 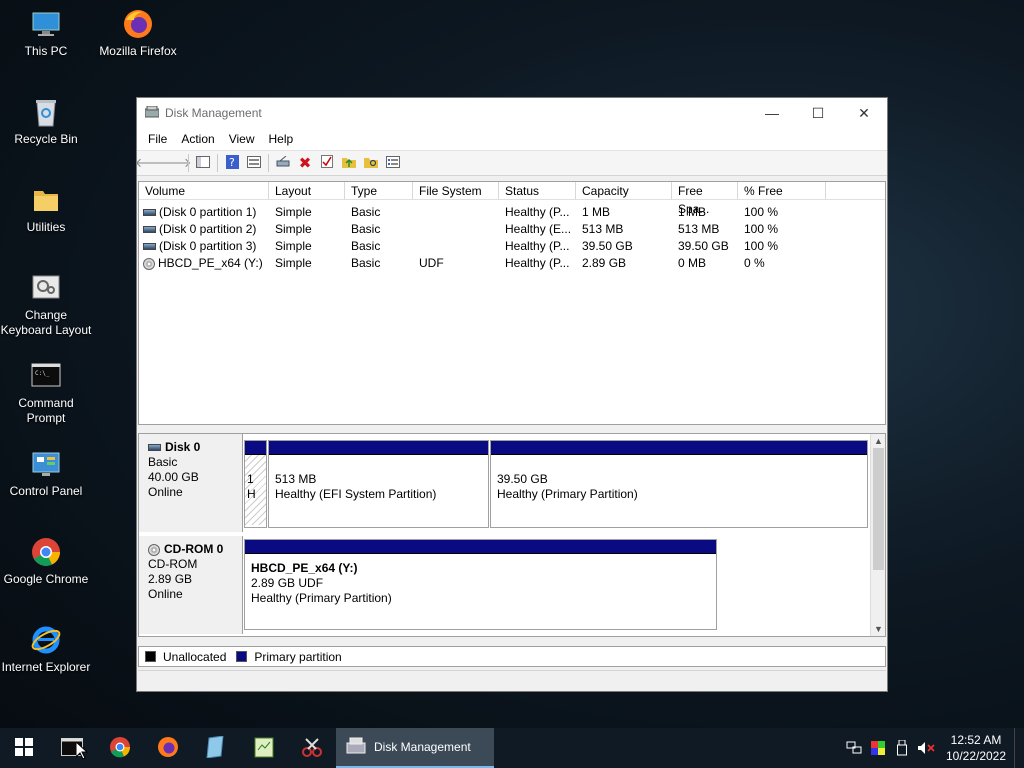 What do you see at coordinates (512, 748) in the screenshot?
I see `taskbar: Disk Management 12:52 AM 10/22/2022` at bounding box center [512, 748].